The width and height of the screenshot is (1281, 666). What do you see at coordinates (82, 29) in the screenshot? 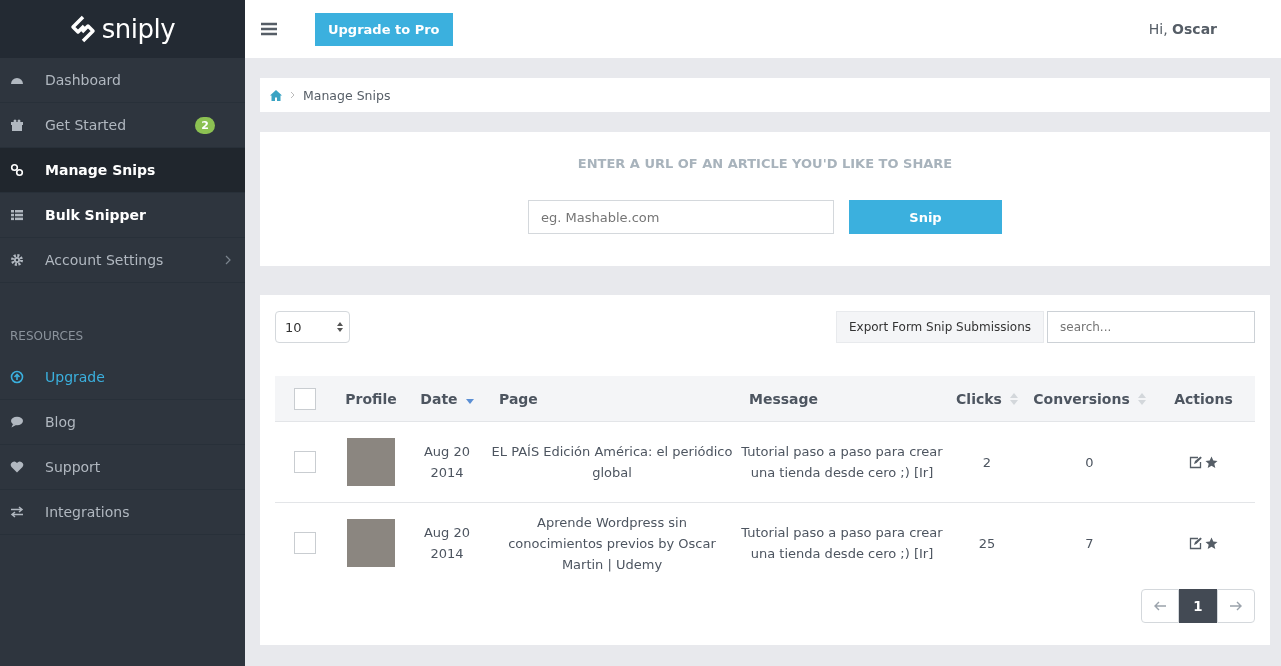
I see `logo-icon` at bounding box center [82, 29].